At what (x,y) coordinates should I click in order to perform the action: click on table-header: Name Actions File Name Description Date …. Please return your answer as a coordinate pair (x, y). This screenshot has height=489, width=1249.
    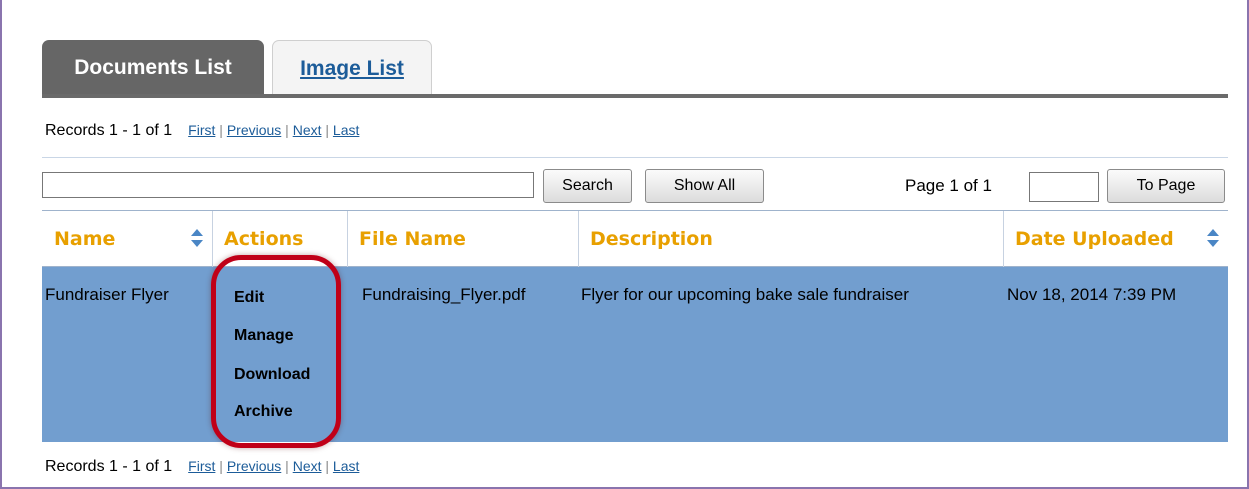
    Looking at the image, I should click on (635, 238).